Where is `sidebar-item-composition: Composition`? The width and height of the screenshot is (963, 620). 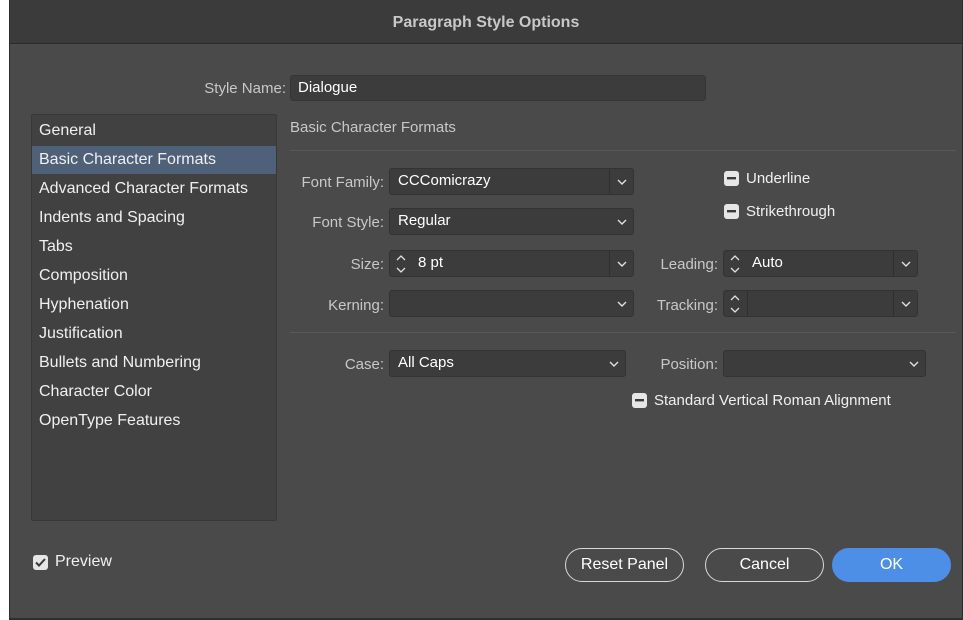 sidebar-item-composition: Composition is located at coordinates (154, 276).